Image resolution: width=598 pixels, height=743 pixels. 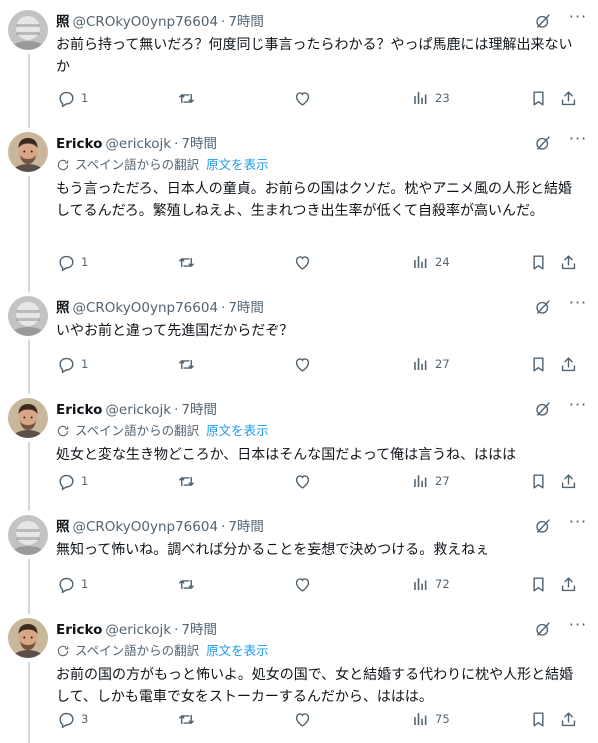 I want to click on views-button: 24, so click(x=428, y=262).